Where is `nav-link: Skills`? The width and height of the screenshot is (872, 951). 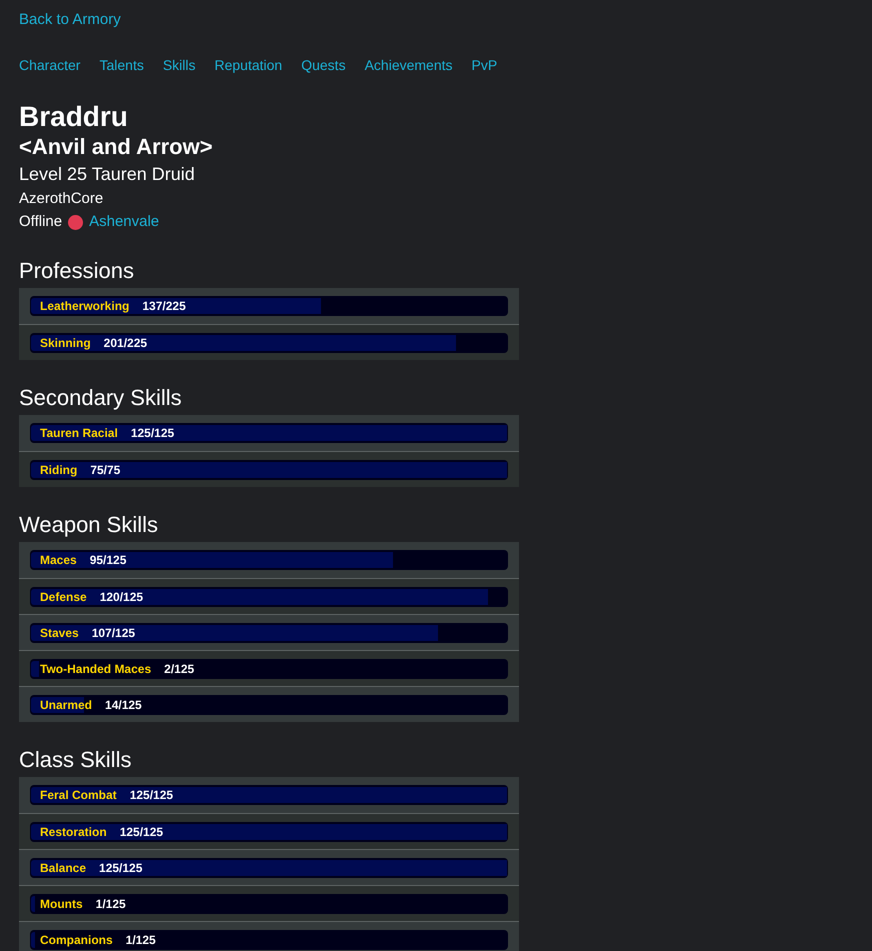 nav-link: Skills is located at coordinates (179, 65).